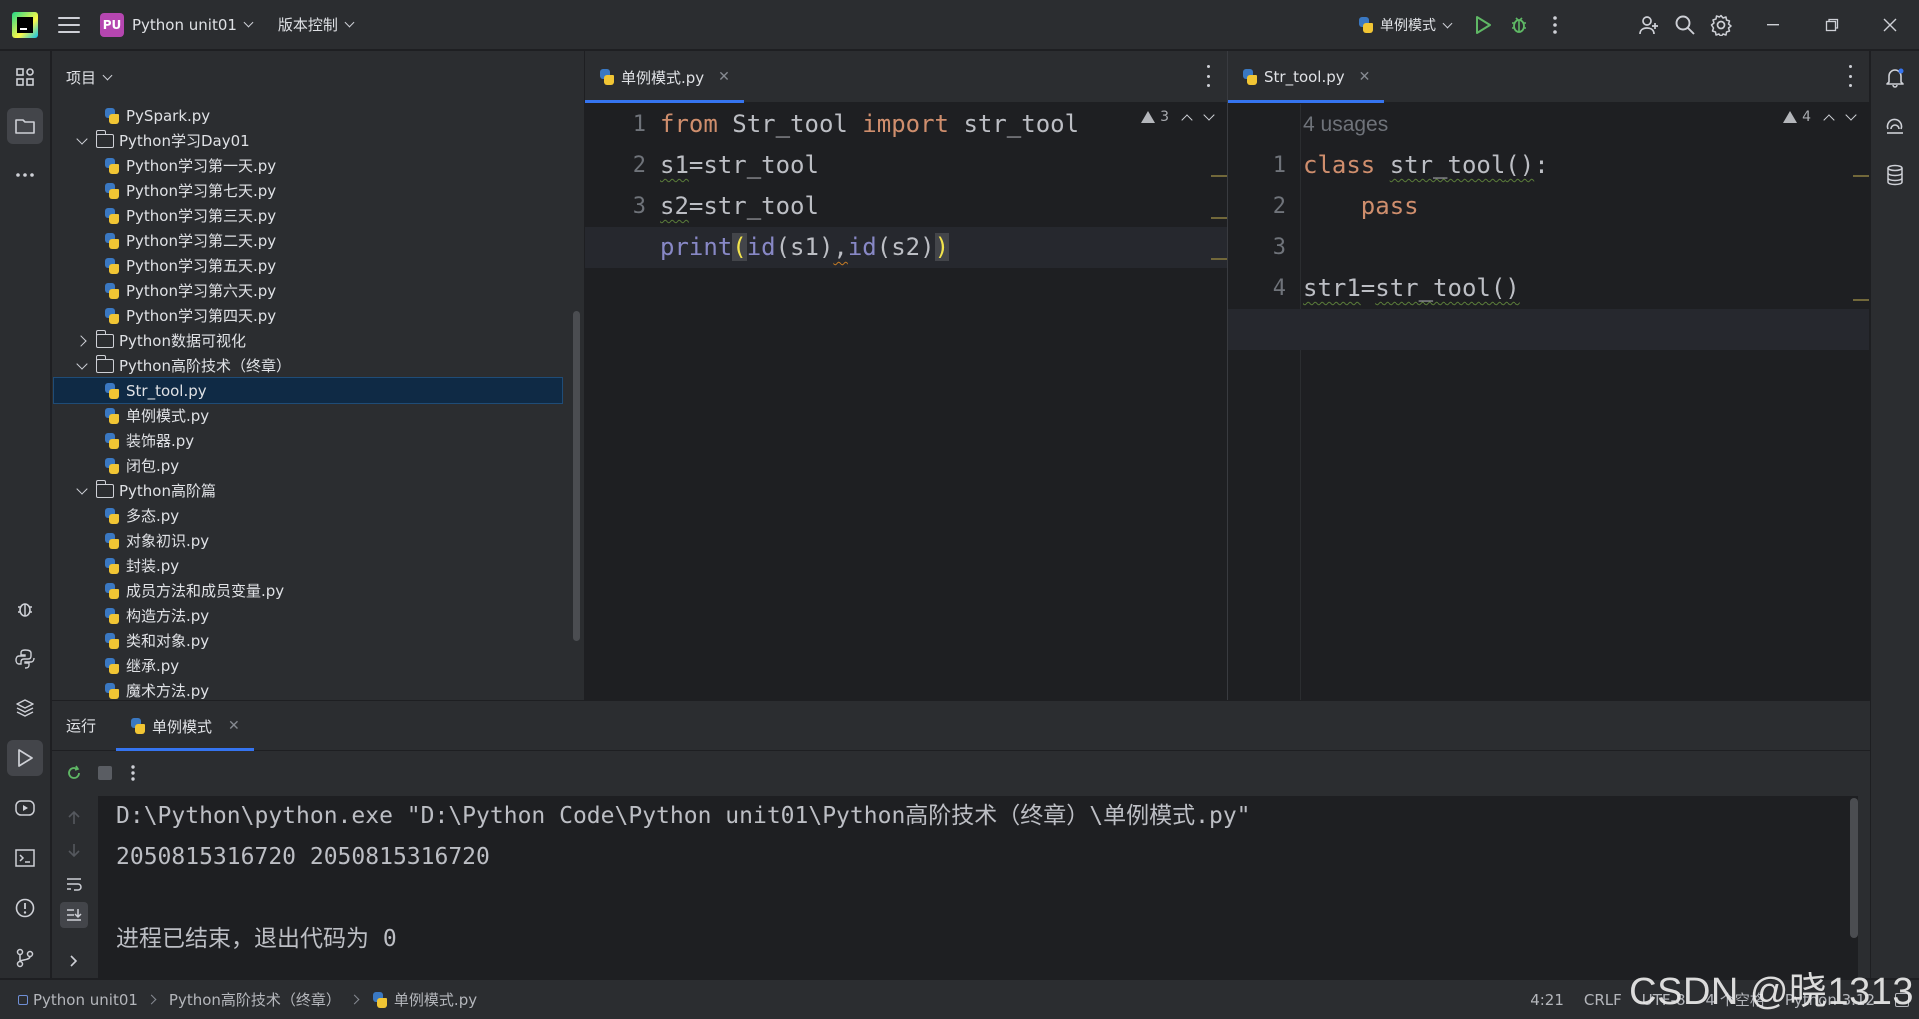  What do you see at coordinates (184, 141) in the screenshot?
I see `tree-item-label: Python学习Day01` at bounding box center [184, 141].